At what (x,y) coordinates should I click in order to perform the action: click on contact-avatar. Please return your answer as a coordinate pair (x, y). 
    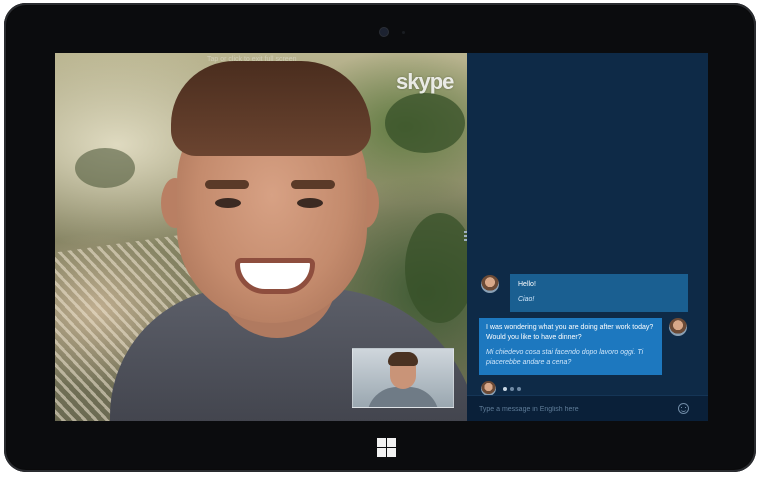
    Looking at the image, I should click on (490, 284).